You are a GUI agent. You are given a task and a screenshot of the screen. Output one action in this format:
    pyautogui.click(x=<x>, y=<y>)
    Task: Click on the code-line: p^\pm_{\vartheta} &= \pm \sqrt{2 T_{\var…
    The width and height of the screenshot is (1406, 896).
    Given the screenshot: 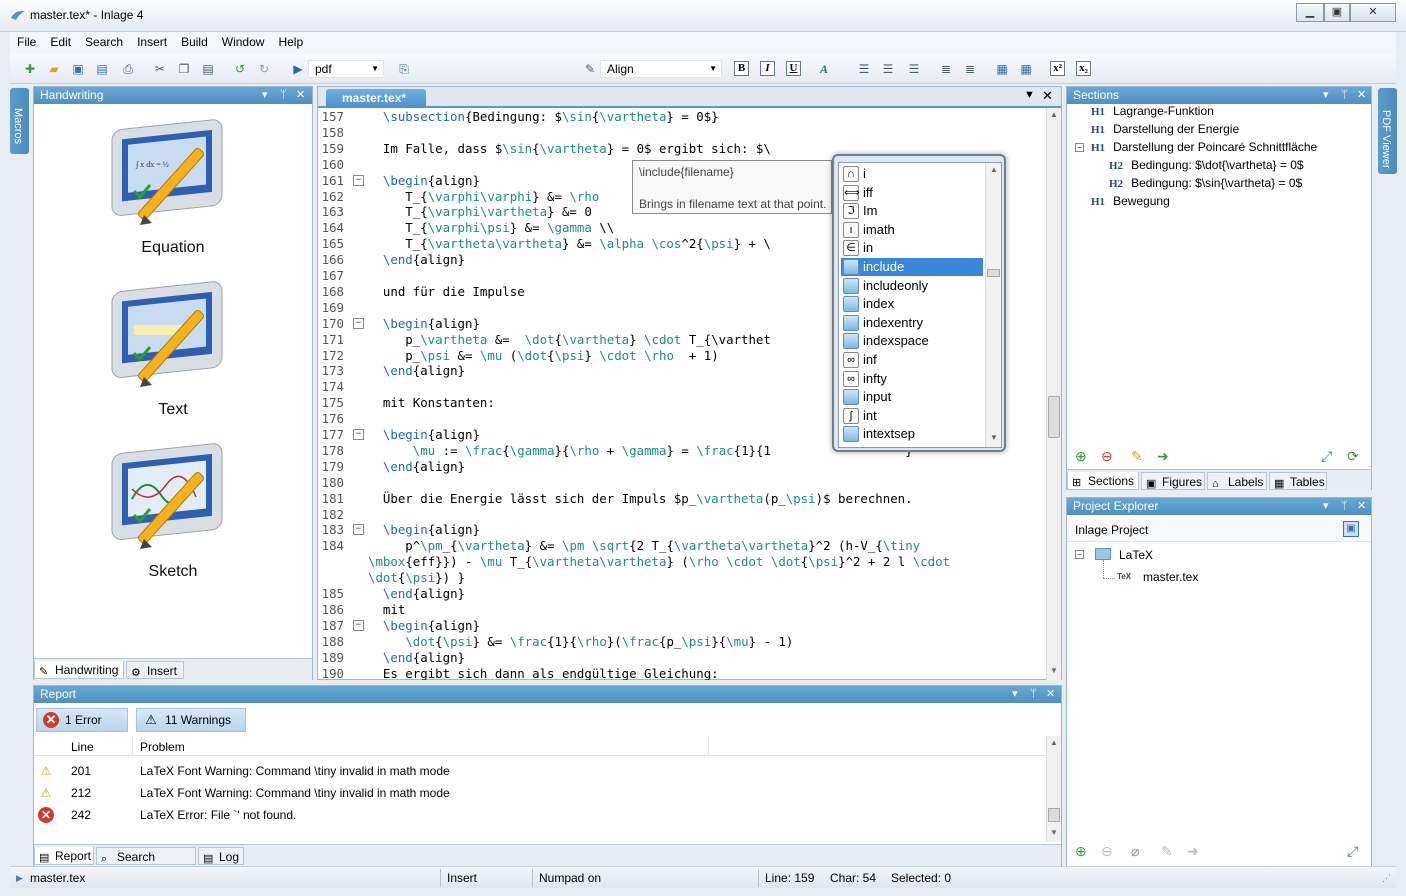 What is the action you would take?
    pyautogui.click(x=644, y=545)
    